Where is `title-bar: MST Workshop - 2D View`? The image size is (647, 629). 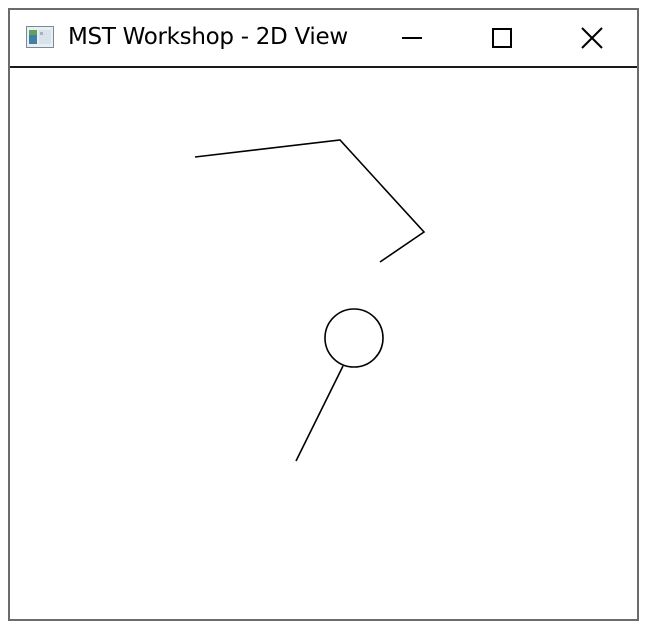
title-bar: MST Workshop - 2D View is located at coordinates (323, 39).